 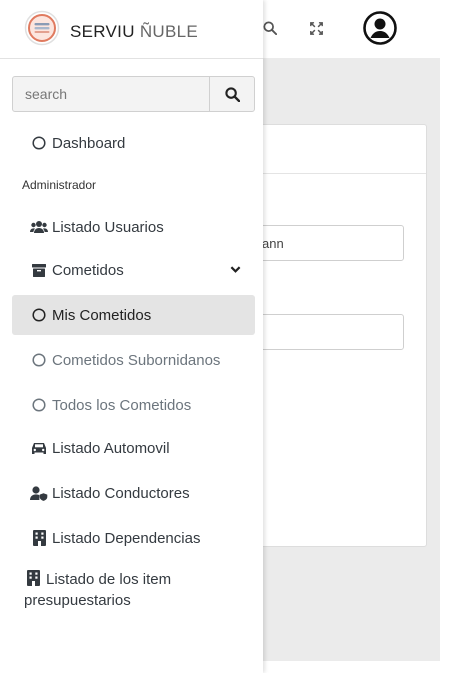 I want to click on sidebar-item-label: Listado Dependencias, so click(x=126, y=538).